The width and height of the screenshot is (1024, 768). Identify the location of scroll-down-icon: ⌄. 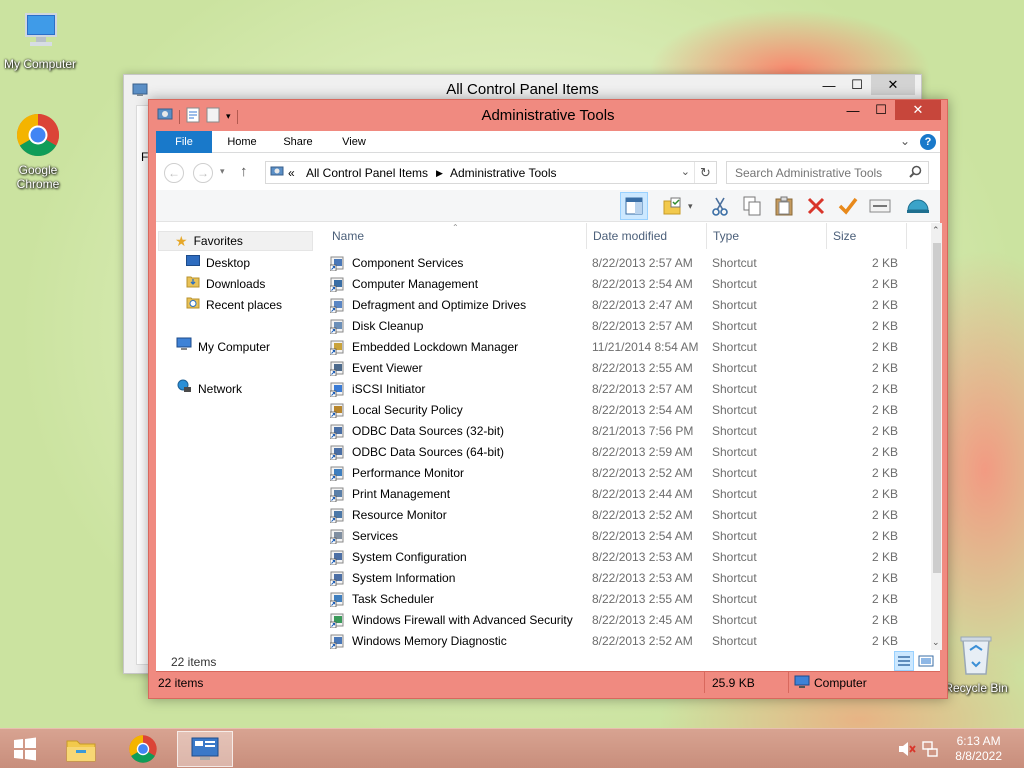
(936, 642).